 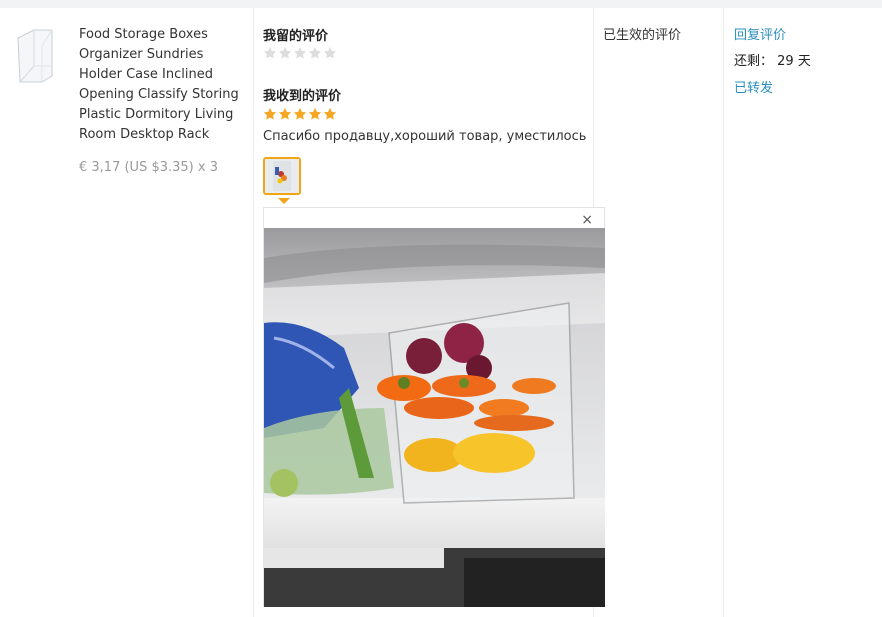 I want to click on close-icon: ×, so click(x=587, y=220).